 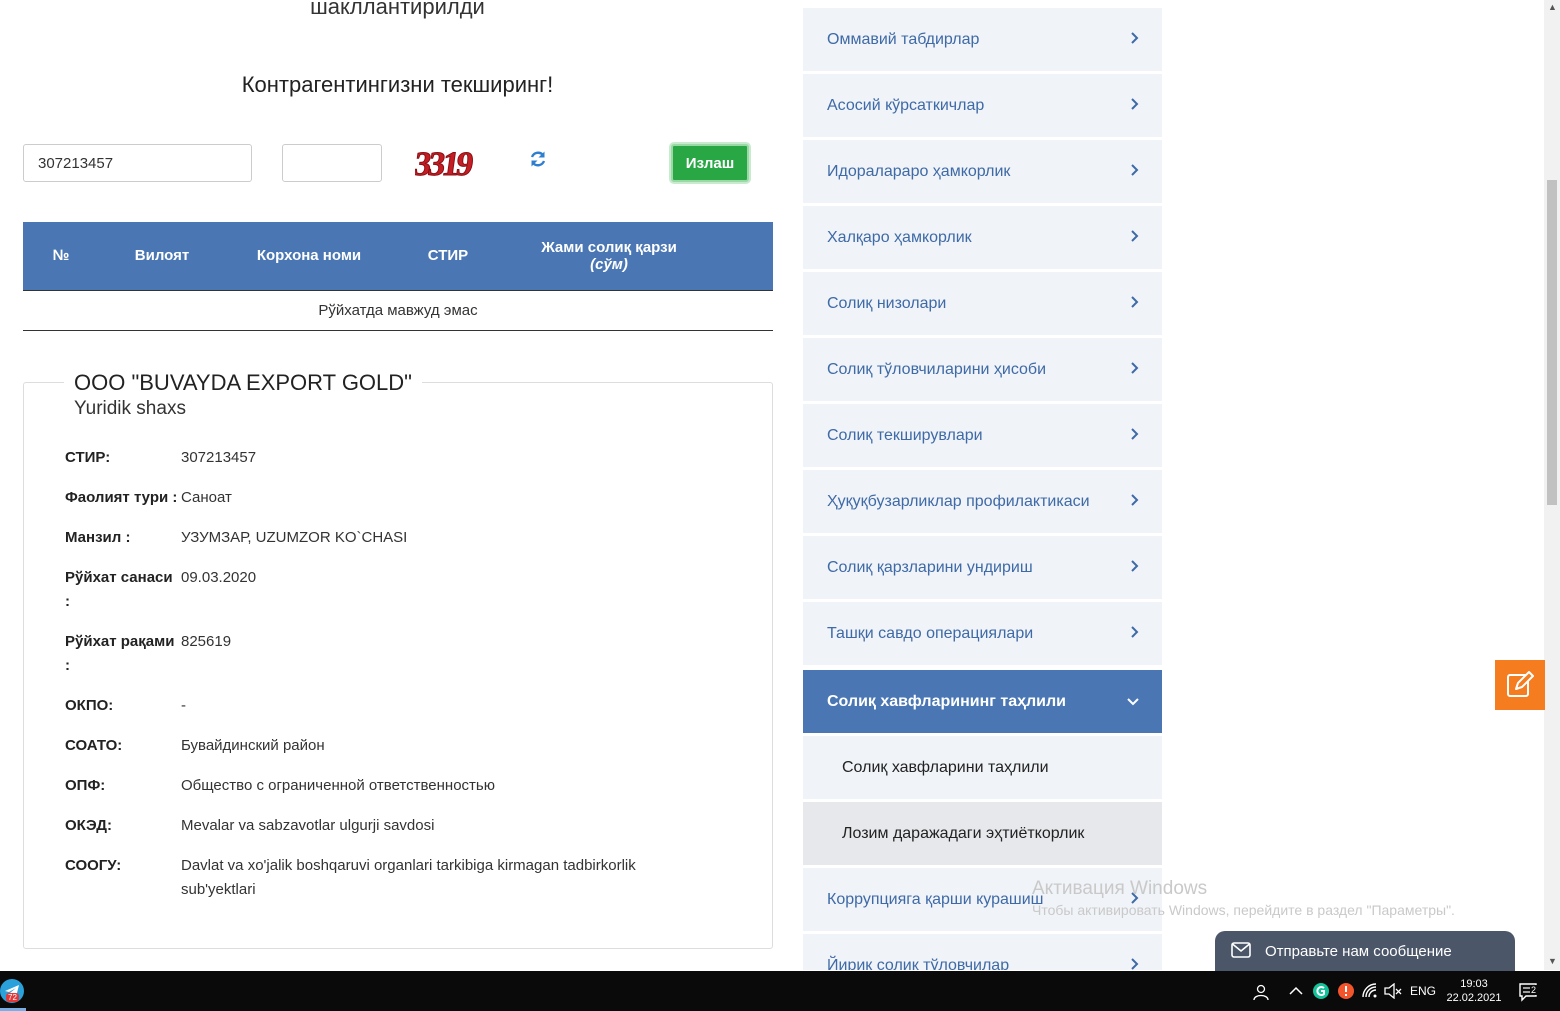 What do you see at coordinates (1261, 992) in the screenshot?
I see `people-icon` at bounding box center [1261, 992].